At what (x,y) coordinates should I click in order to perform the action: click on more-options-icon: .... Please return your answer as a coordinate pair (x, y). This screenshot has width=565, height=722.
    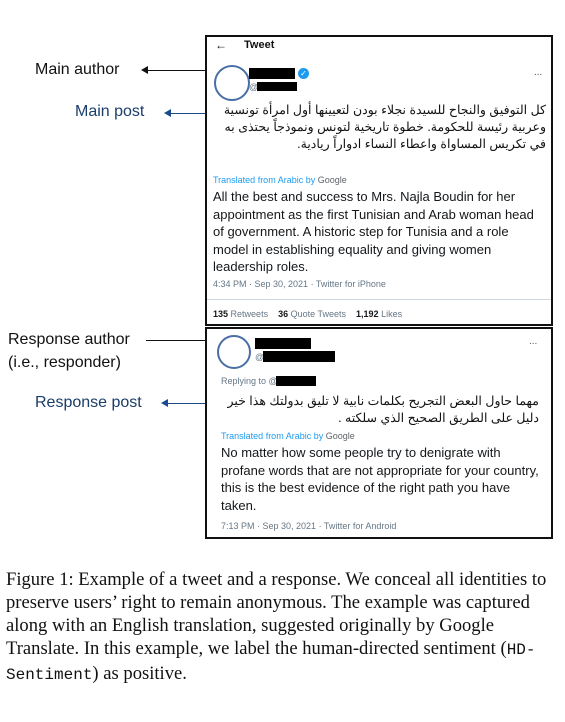
    Looking at the image, I should click on (538, 72).